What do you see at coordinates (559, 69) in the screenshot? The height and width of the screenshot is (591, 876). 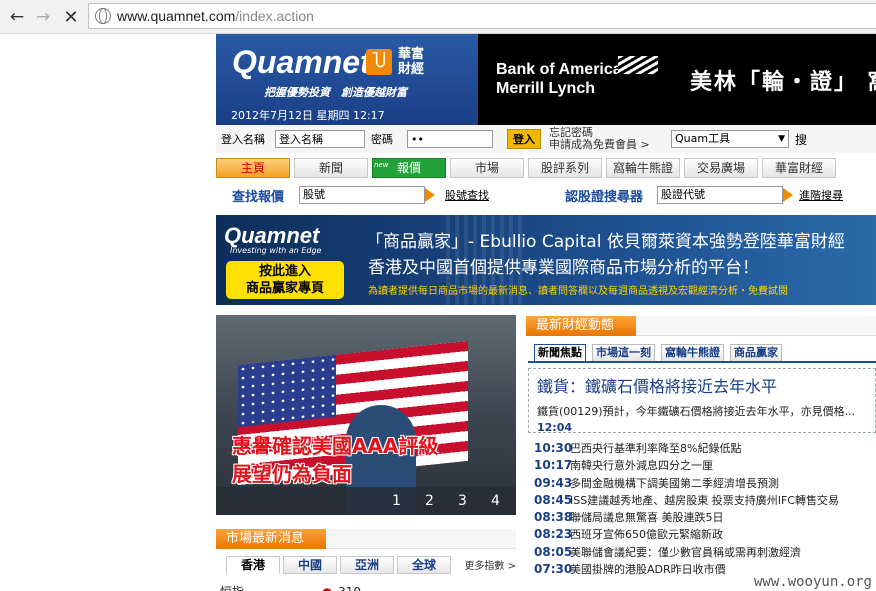 I see `ad-line-1: Bank of America` at bounding box center [559, 69].